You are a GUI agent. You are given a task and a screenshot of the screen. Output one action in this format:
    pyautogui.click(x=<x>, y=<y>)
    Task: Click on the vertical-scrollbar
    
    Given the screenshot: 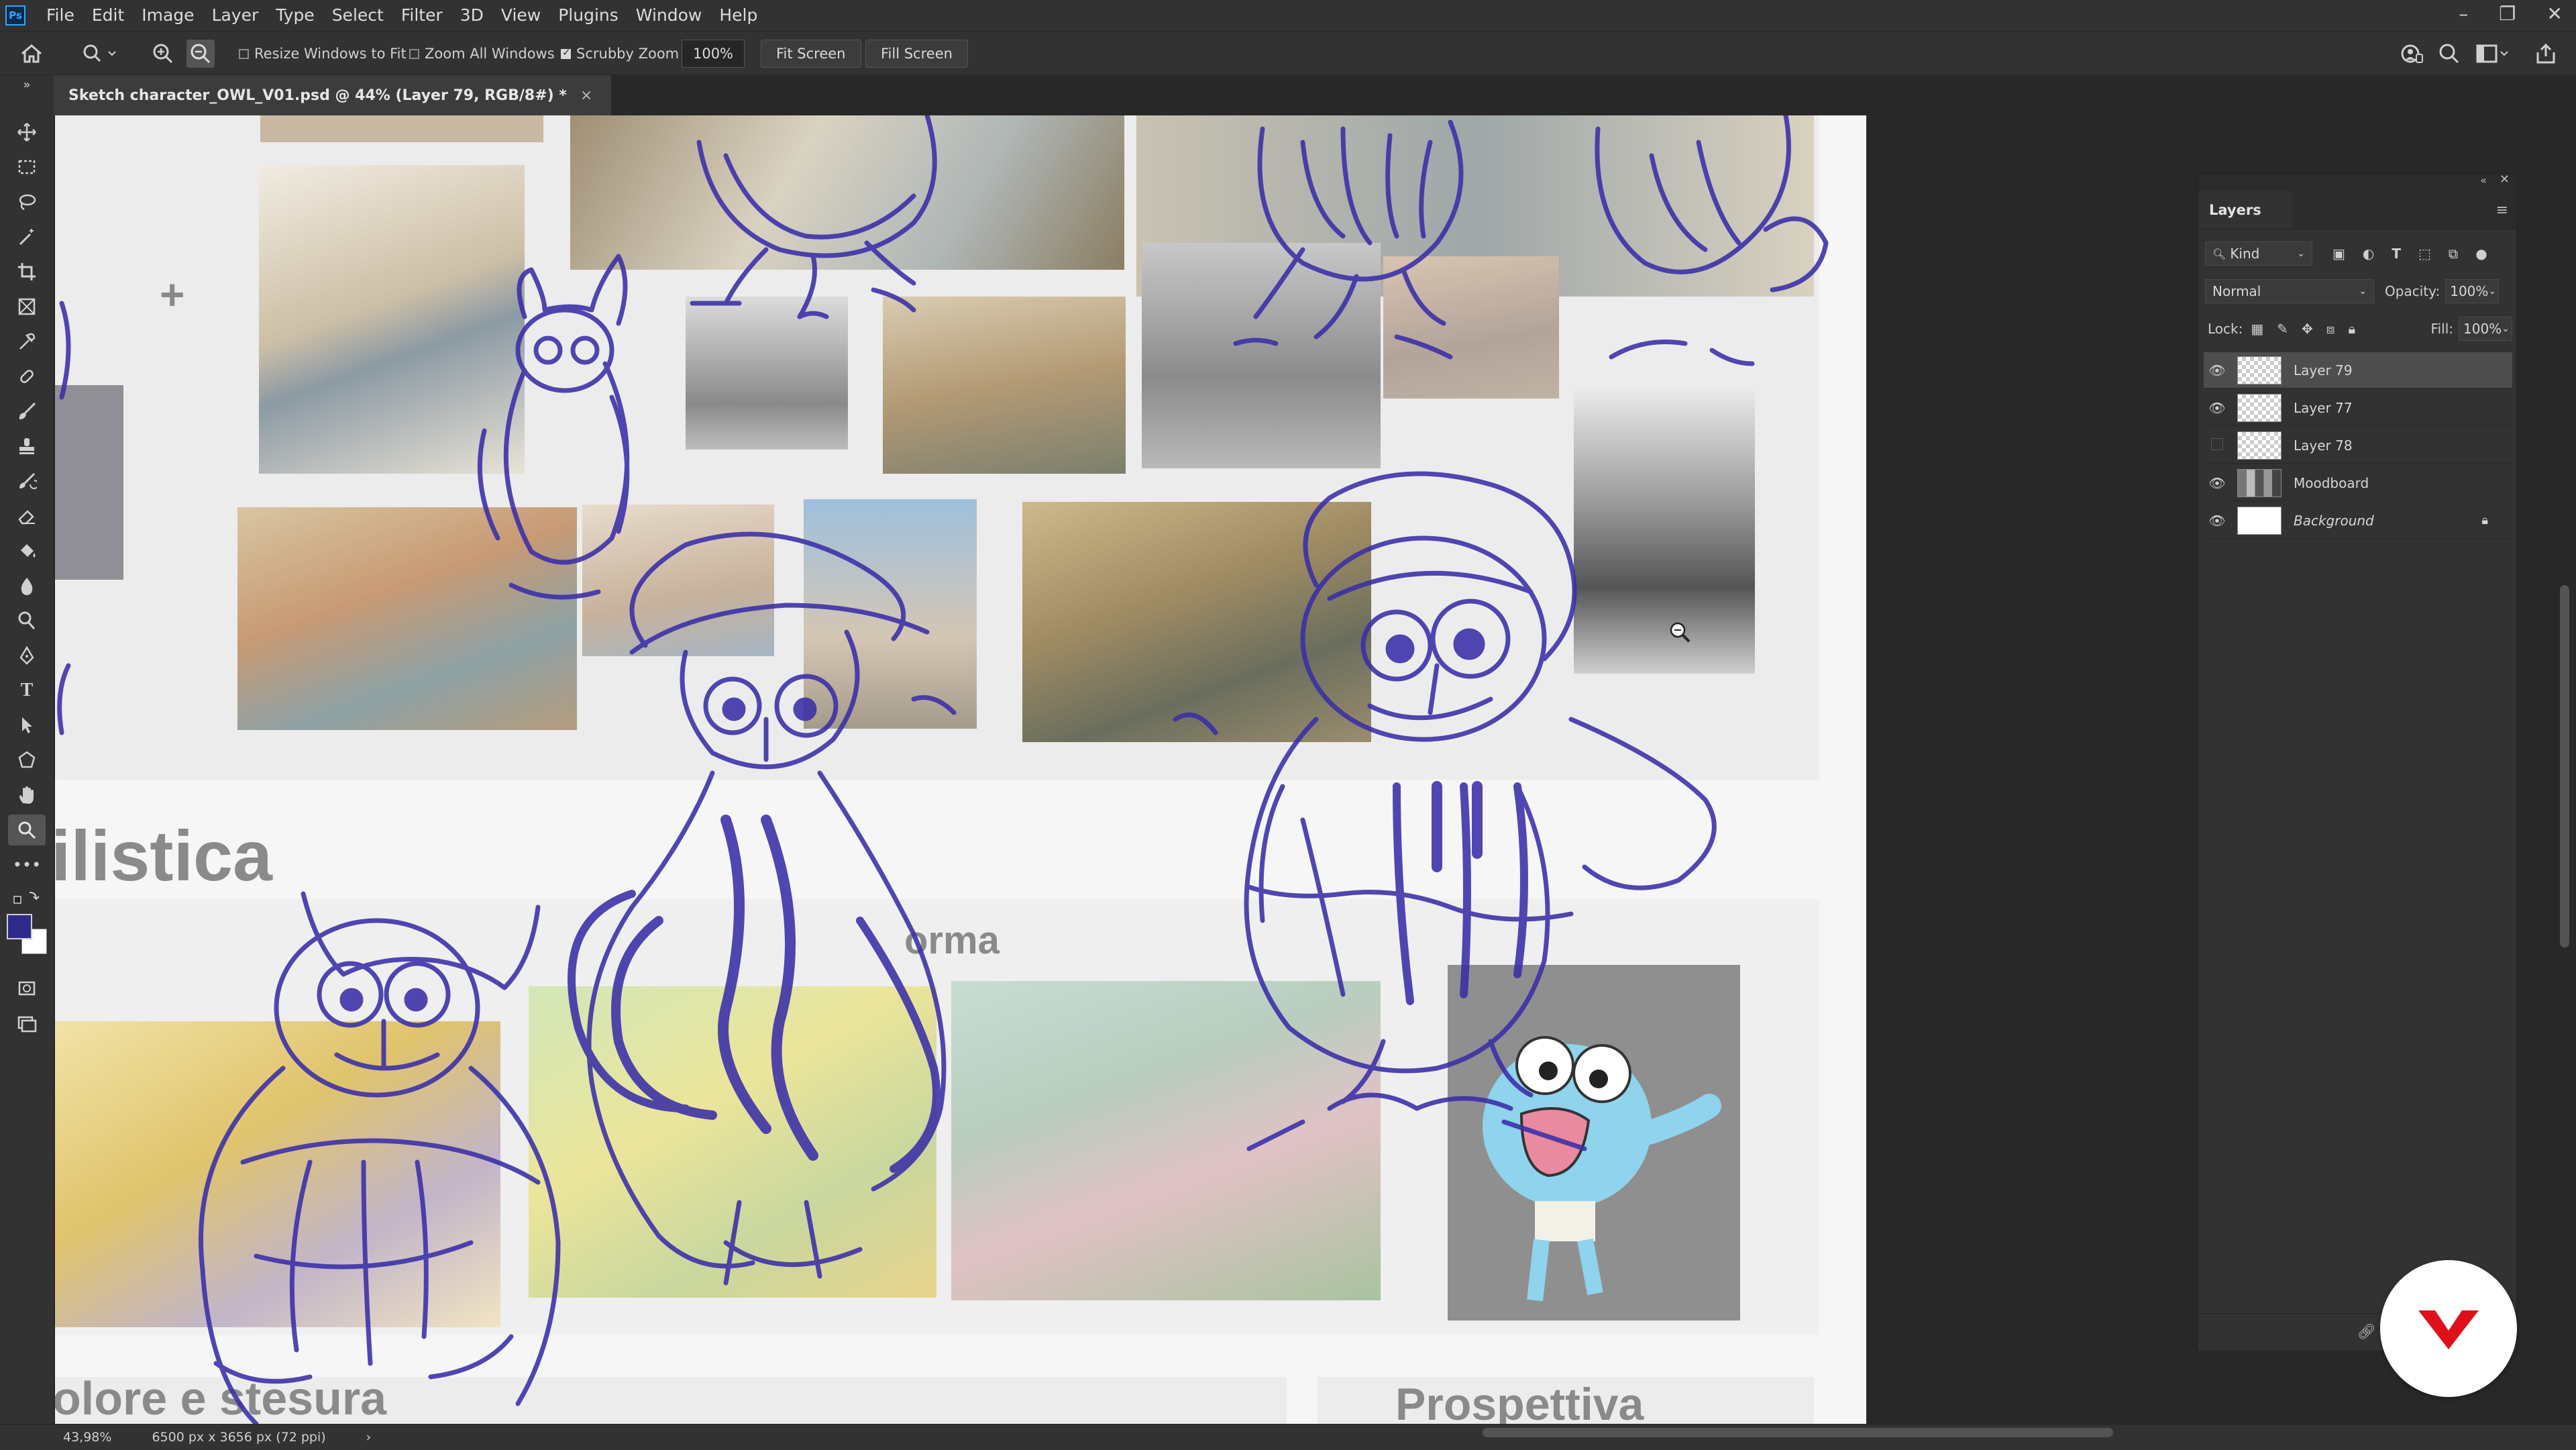 What is the action you would take?
    pyautogui.click(x=2564, y=769)
    